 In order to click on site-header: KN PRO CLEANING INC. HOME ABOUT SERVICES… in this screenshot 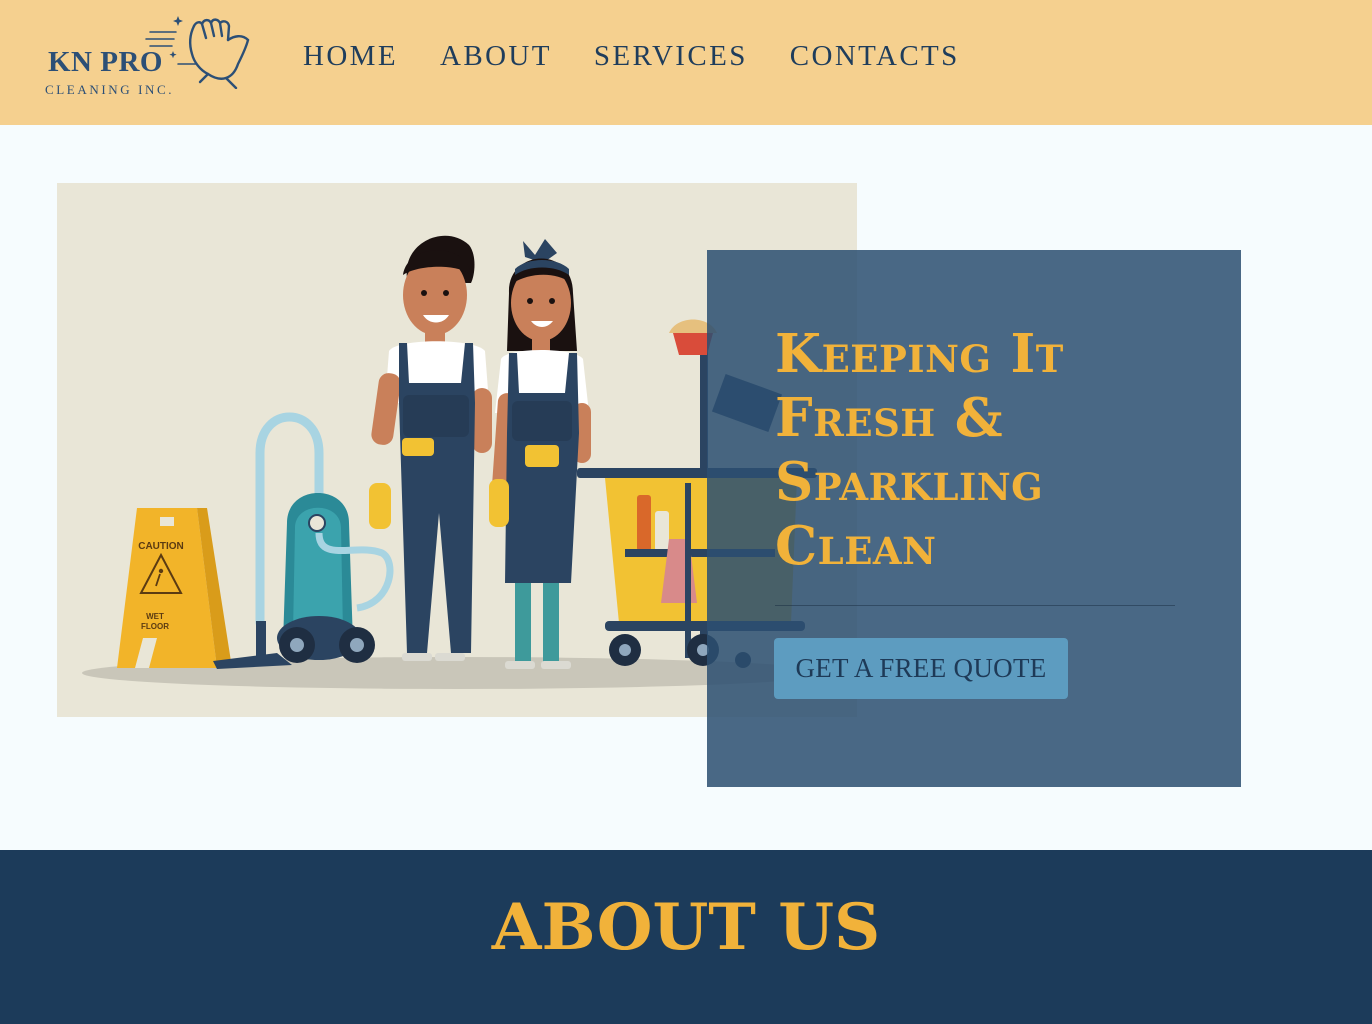, I will do `click(686, 62)`.